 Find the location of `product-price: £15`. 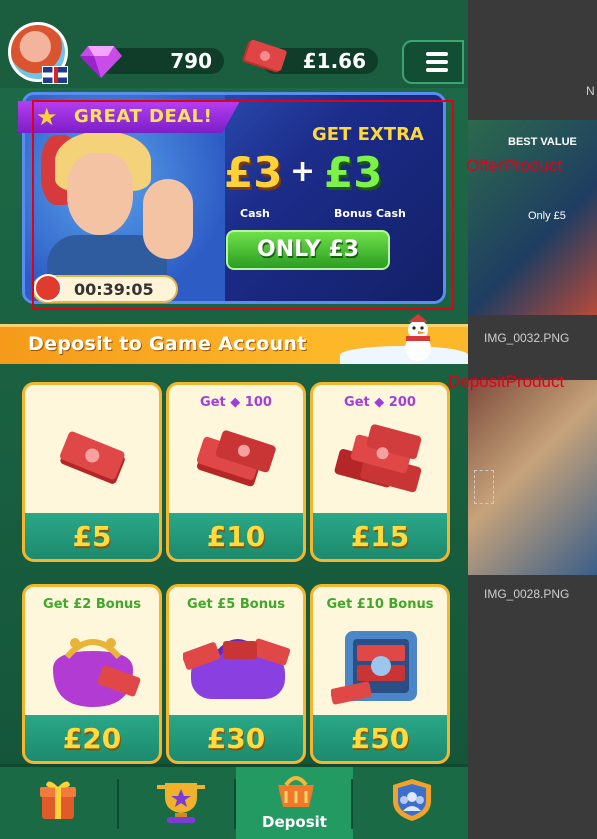

product-price: £15 is located at coordinates (380, 536).